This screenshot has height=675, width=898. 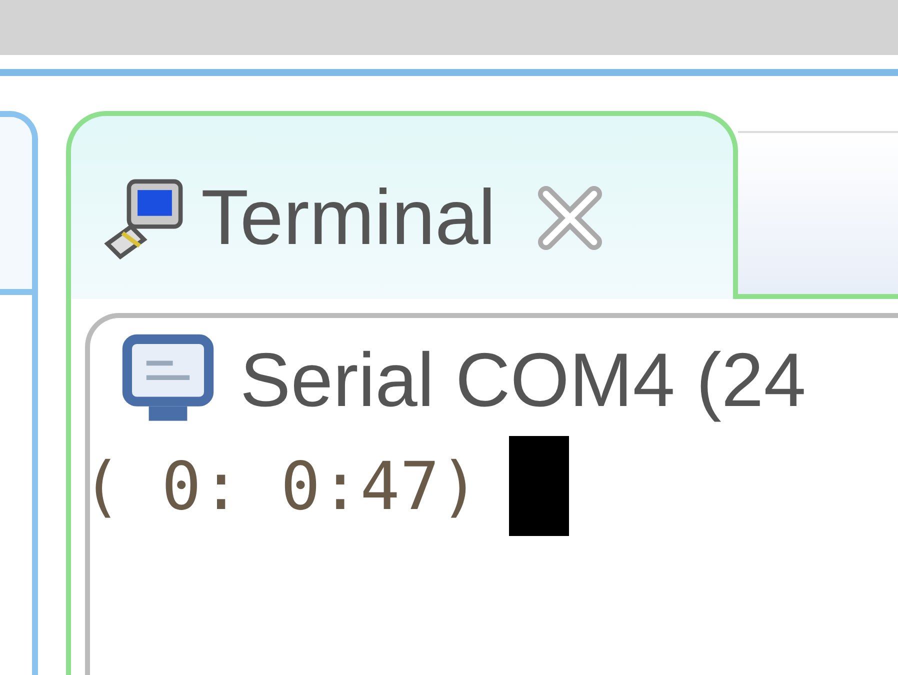 What do you see at coordinates (281, 486) in the screenshot?
I see `terminal-output: ( 0: 0:47)` at bounding box center [281, 486].